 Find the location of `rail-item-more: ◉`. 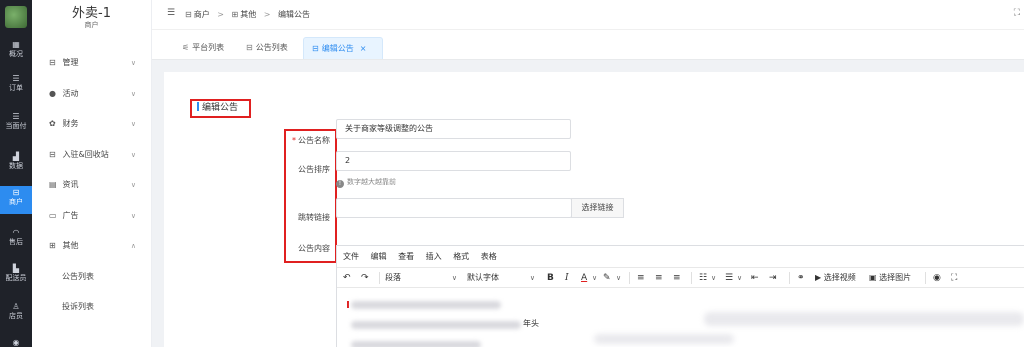

rail-item-more: ◉ is located at coordinates (16, 341).